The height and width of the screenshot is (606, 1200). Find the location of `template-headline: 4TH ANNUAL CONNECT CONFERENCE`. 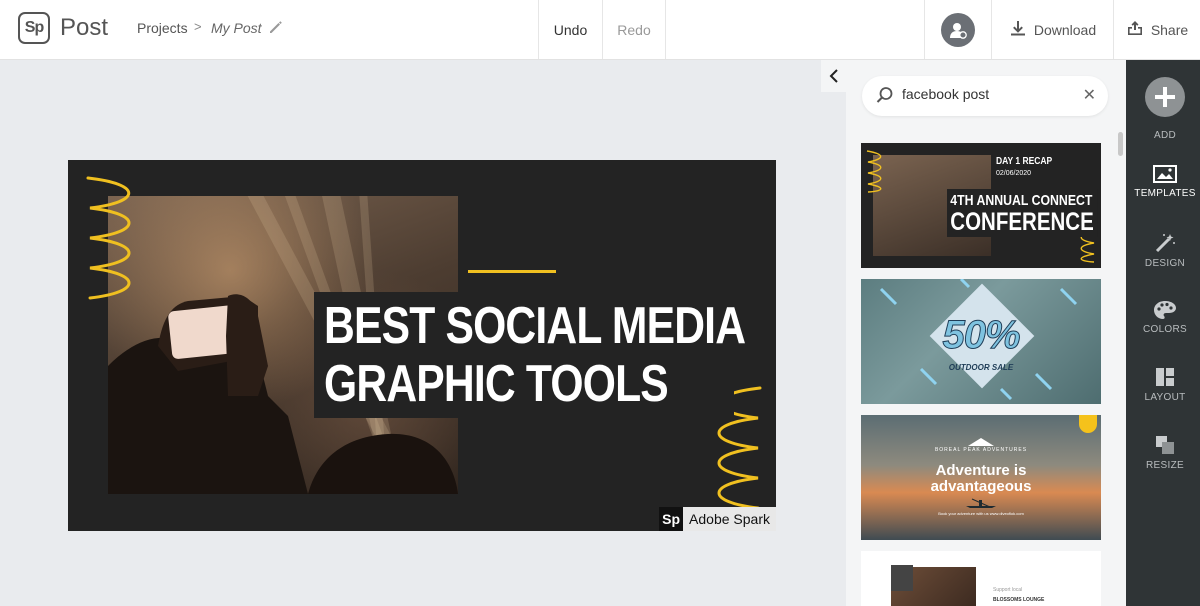

template-headline: 4TH ANNUAL CONNECT CONFERENCE is located at coordinates (1022, 213).